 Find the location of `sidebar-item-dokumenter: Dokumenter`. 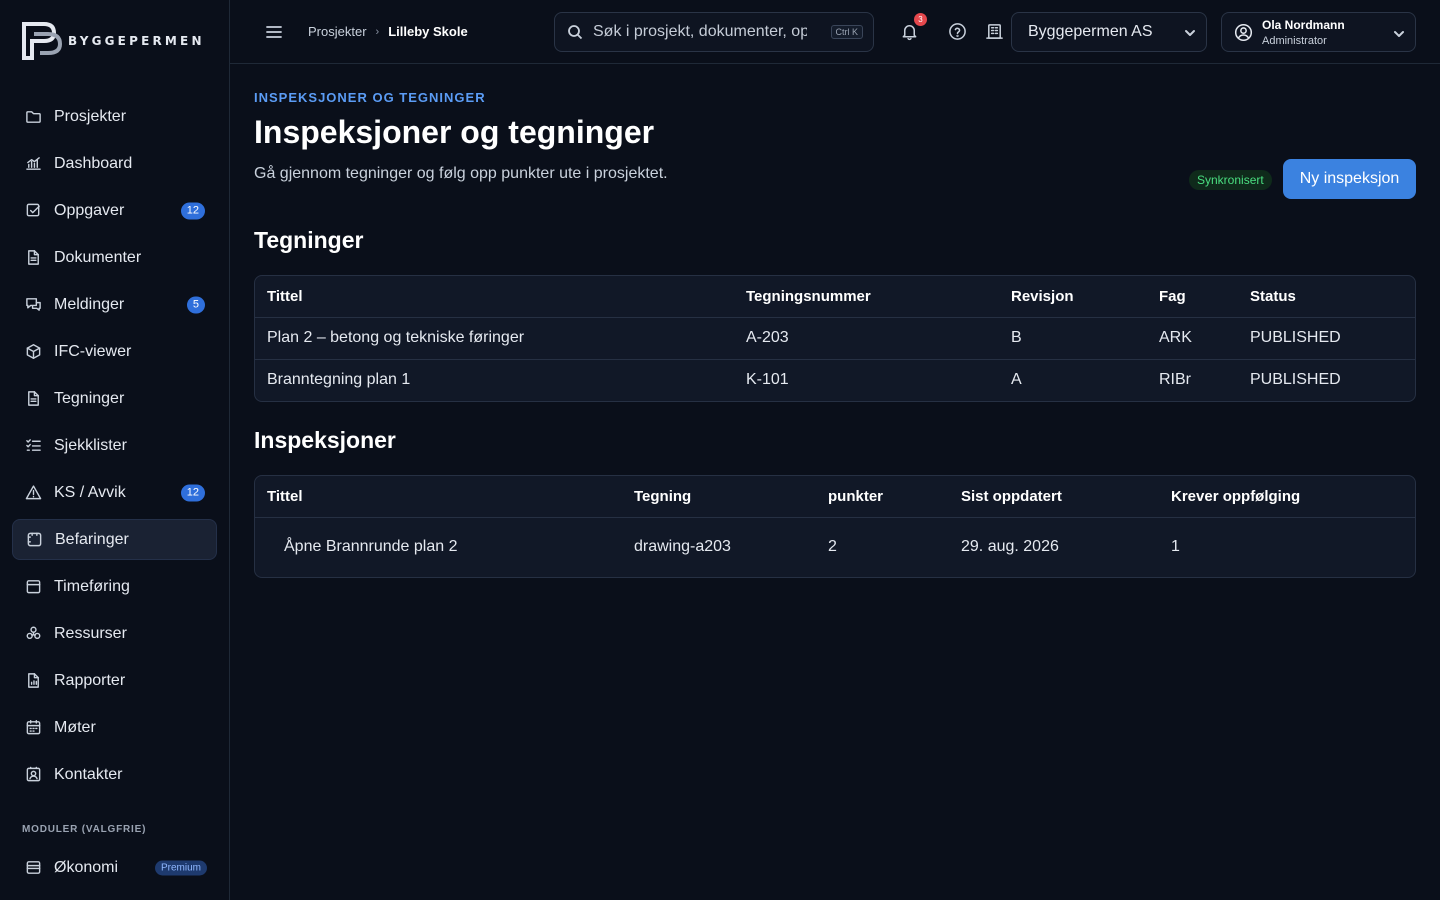

sidebar-item-dokumenter: Dokumenter is located at coordinates (114, 257).